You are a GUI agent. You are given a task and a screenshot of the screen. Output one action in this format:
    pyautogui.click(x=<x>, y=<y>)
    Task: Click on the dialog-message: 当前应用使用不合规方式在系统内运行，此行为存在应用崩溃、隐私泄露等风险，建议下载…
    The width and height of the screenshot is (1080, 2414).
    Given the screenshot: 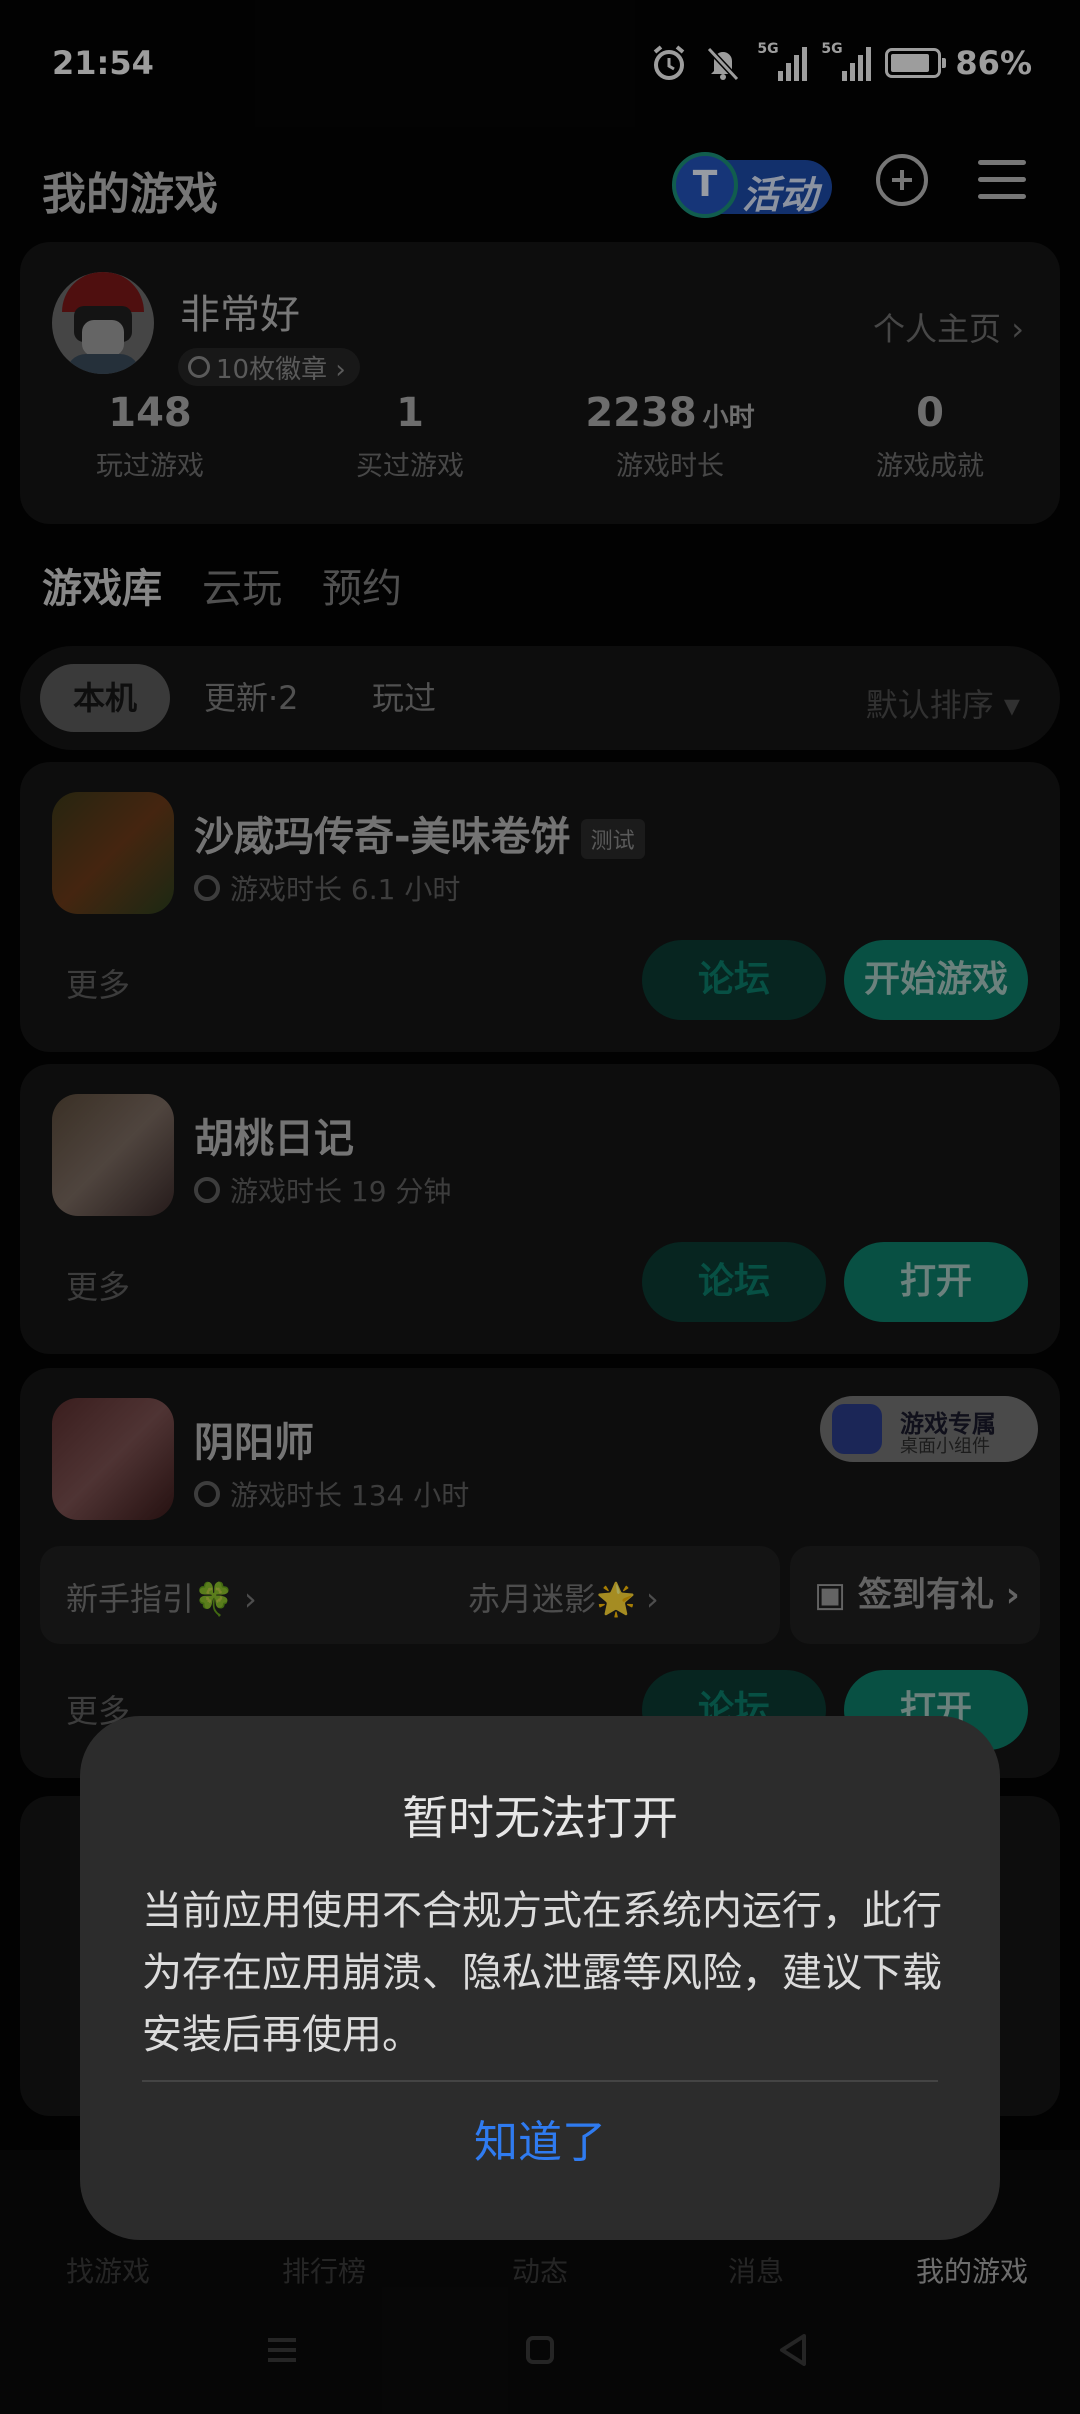 What is the action you would take?
    pyautogui.click(x=542, y=1973)
    